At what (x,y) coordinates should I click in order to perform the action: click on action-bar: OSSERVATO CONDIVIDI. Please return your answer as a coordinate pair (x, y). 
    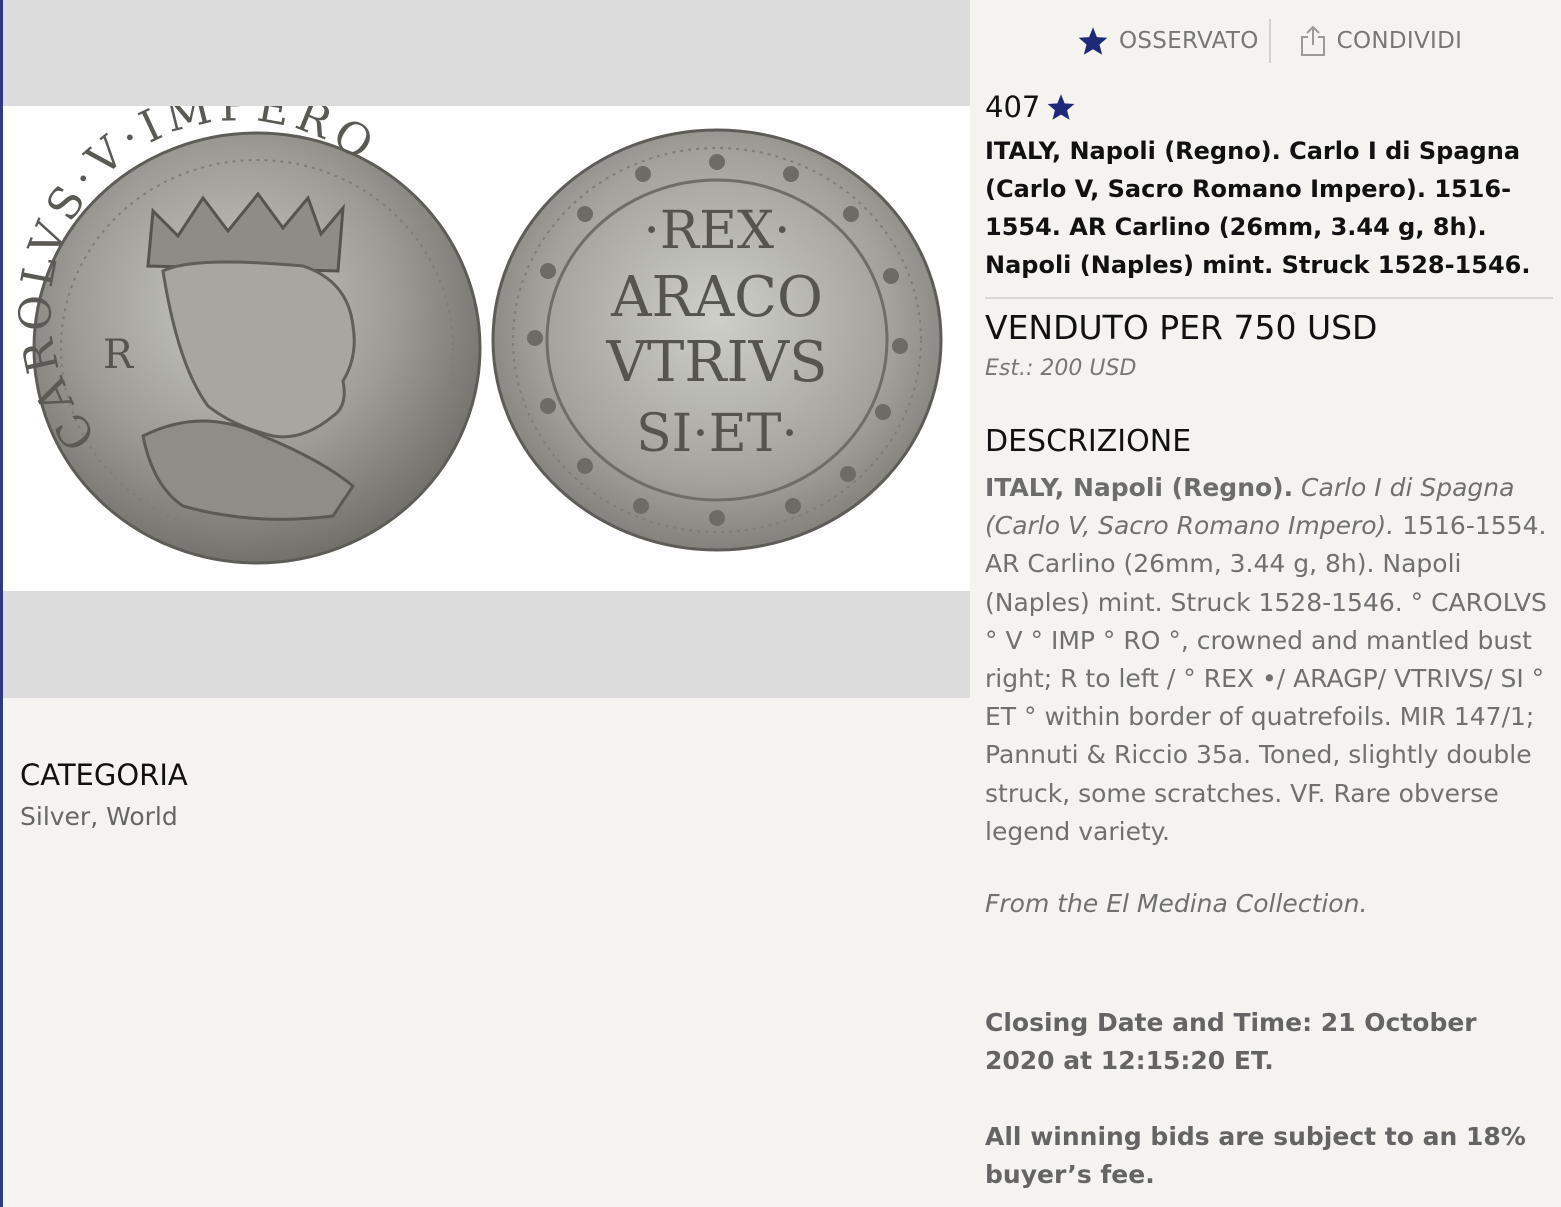
    Looking at the image, I should click on (1269, 41).